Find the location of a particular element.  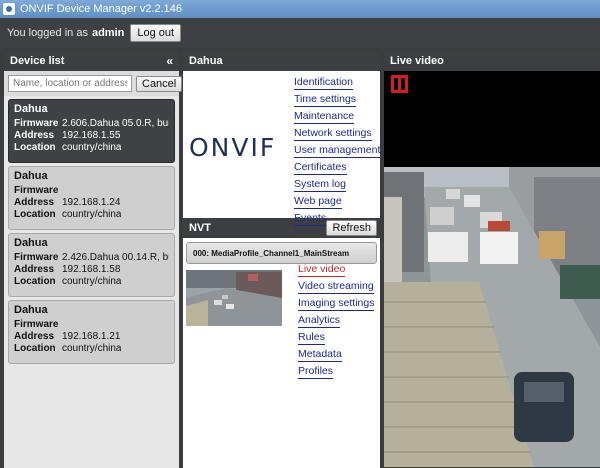

device-address: 192.168.1.21 is located at coordinates (91, 336).